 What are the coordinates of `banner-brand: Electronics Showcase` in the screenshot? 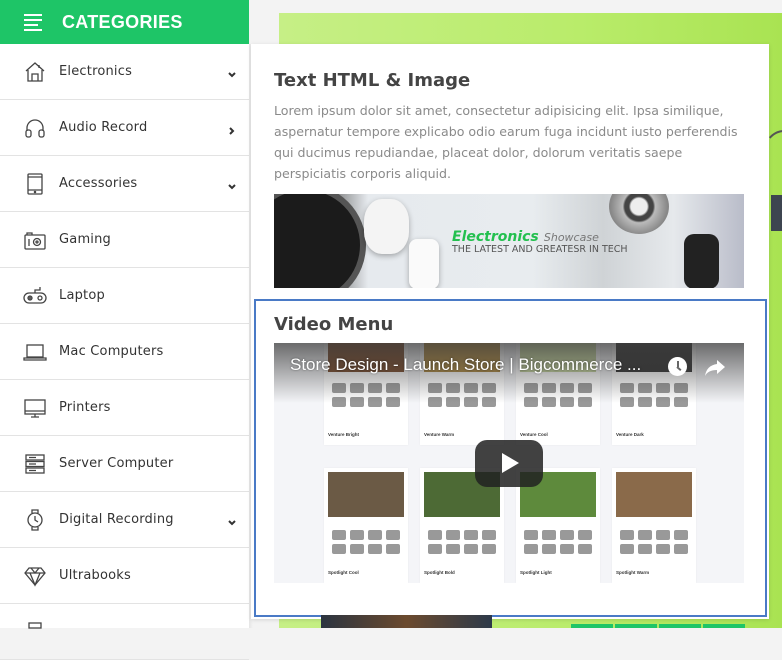 It's located at (525, 235).